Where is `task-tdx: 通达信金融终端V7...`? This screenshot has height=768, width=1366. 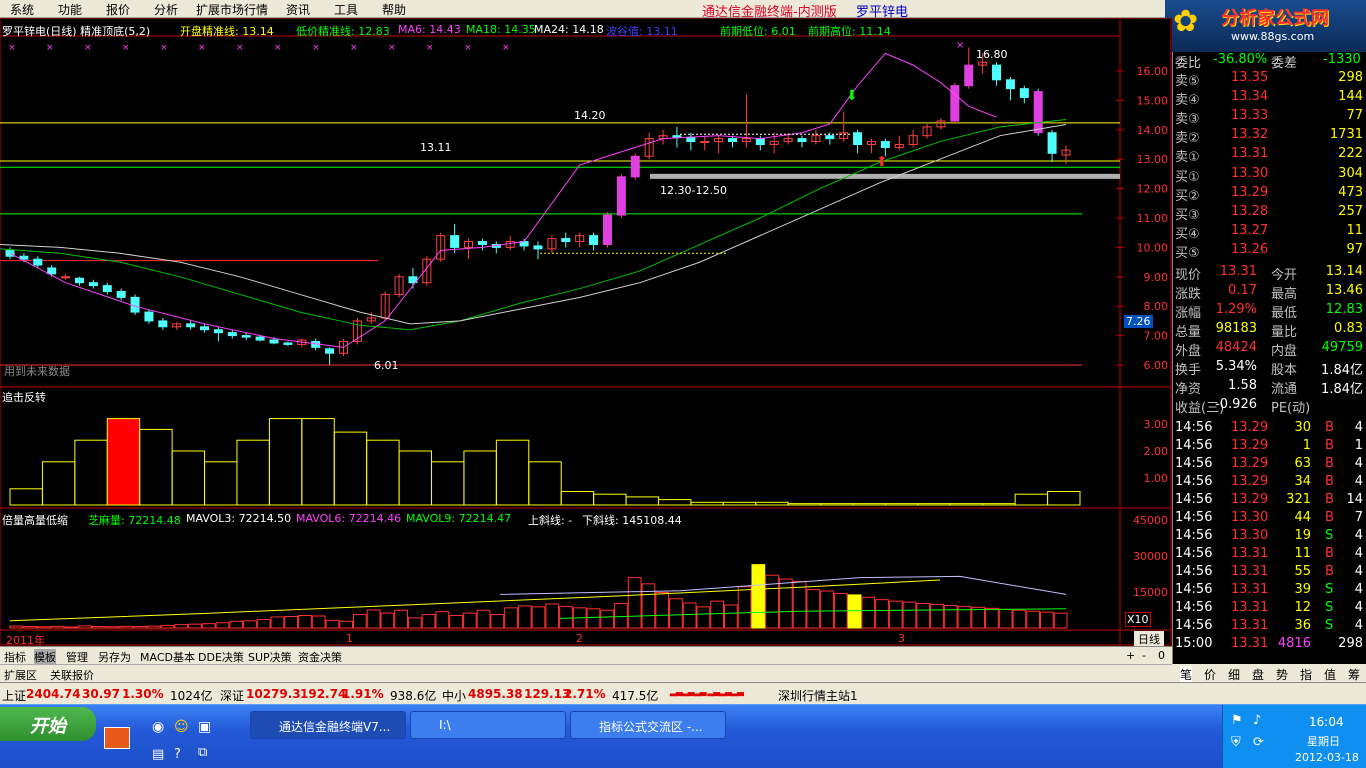
task-tdx: 通达信金融终端V7... is located at coordinates (328, 725).